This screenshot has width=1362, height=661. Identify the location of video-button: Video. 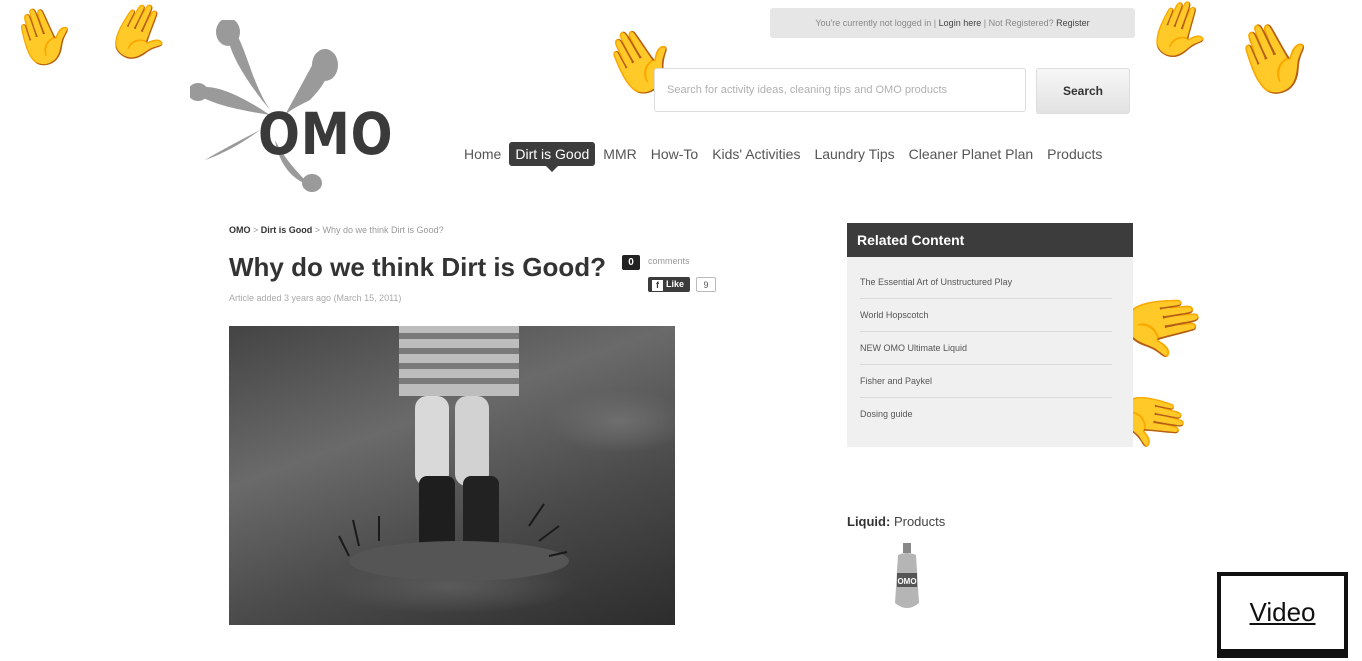
(1282, 612).